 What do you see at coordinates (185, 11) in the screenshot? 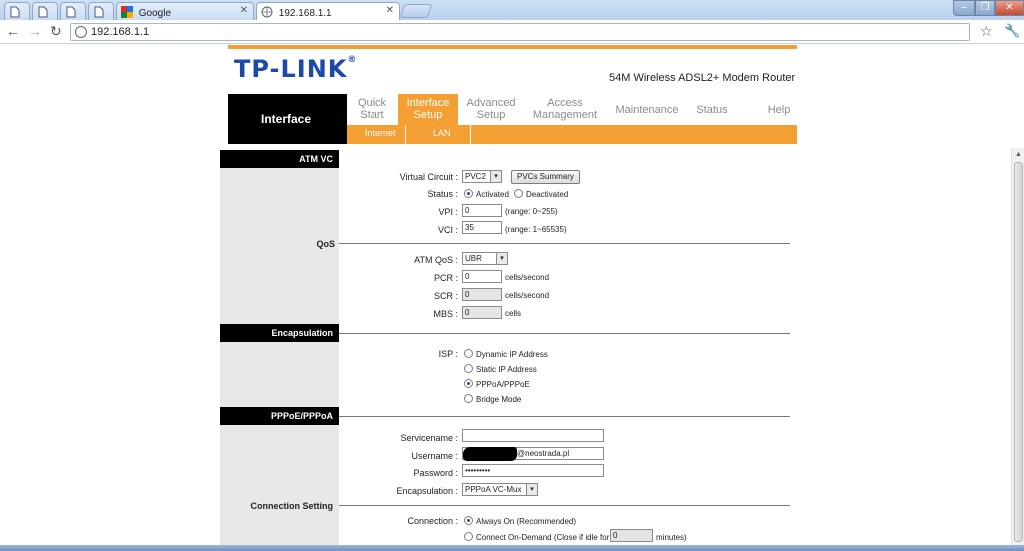
I see `browser-tab-google: Google ✕` at bounding box center [185, 11].